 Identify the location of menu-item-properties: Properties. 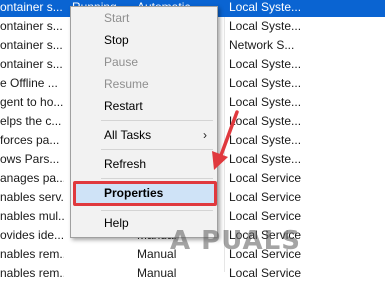
(145, 193).